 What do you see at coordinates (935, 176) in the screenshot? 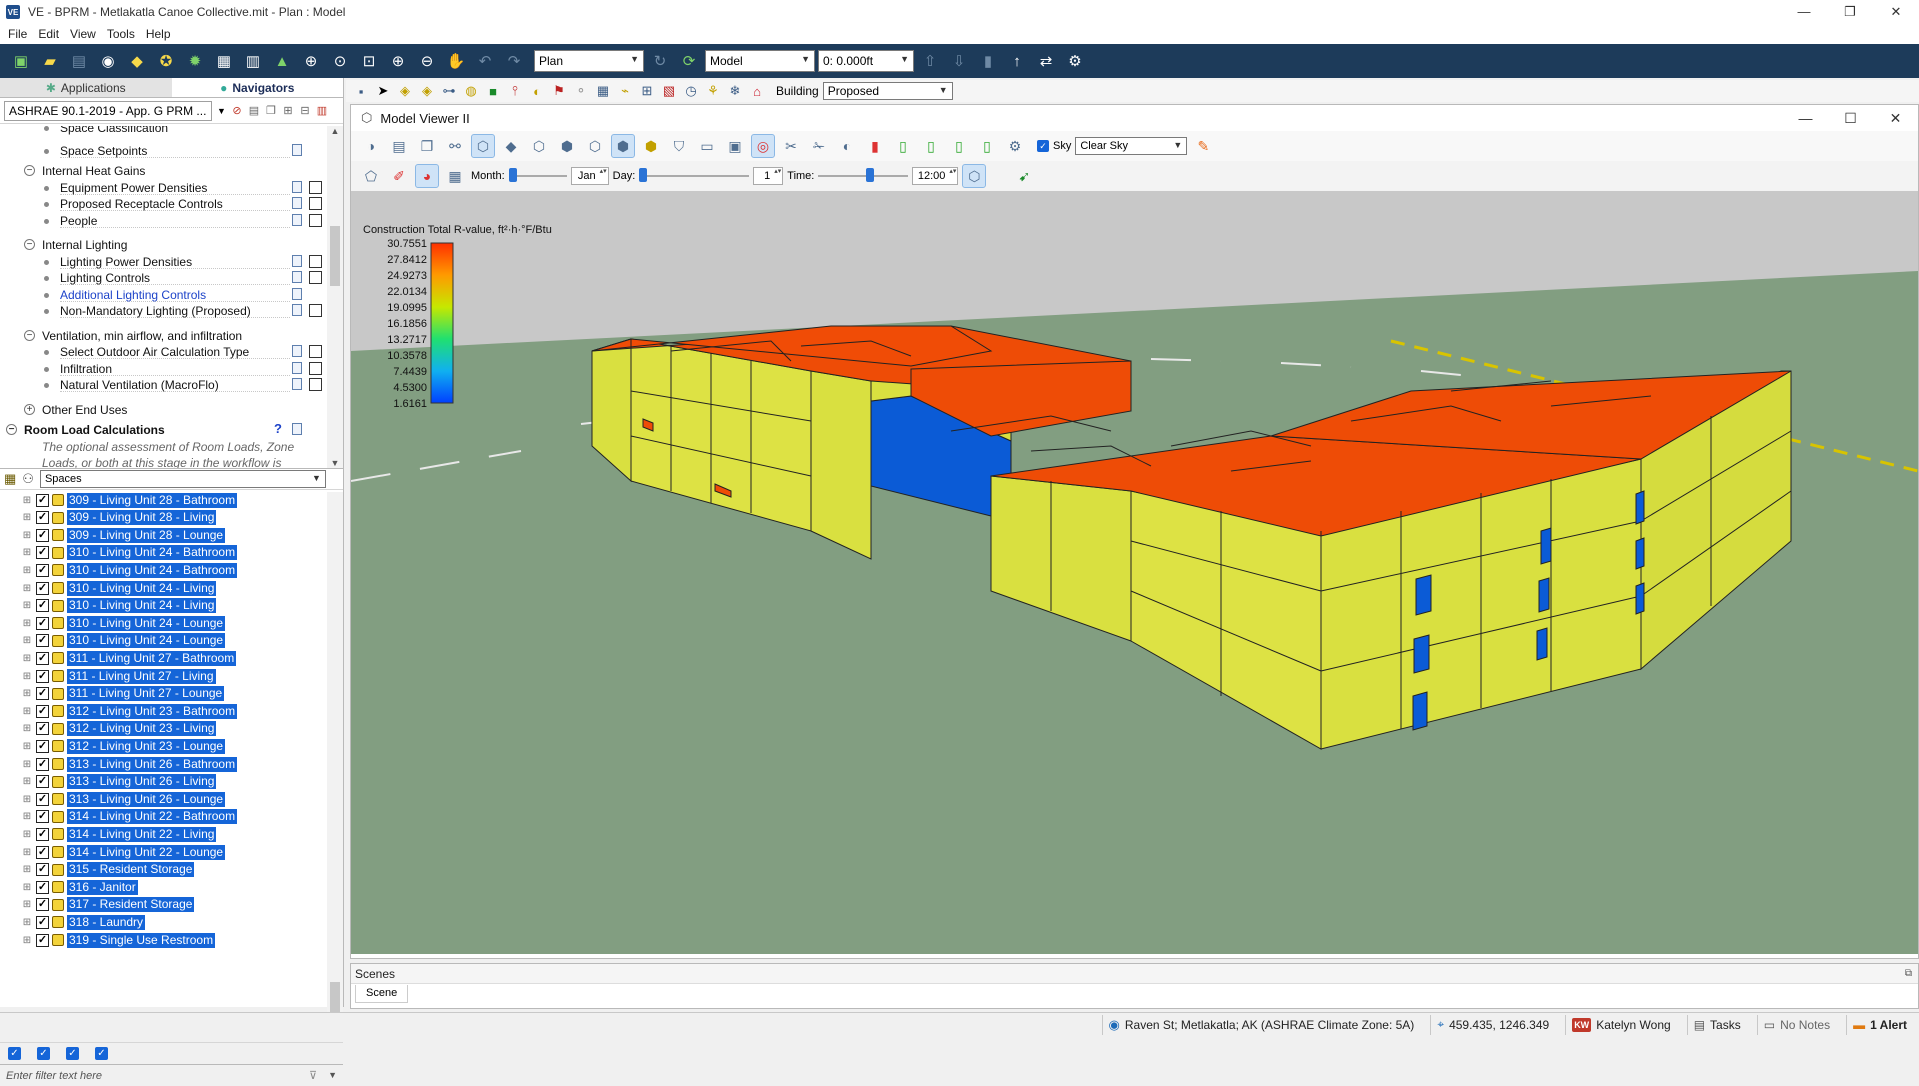
I see `time-spin: 12:00` at bounding box center [935, 176].